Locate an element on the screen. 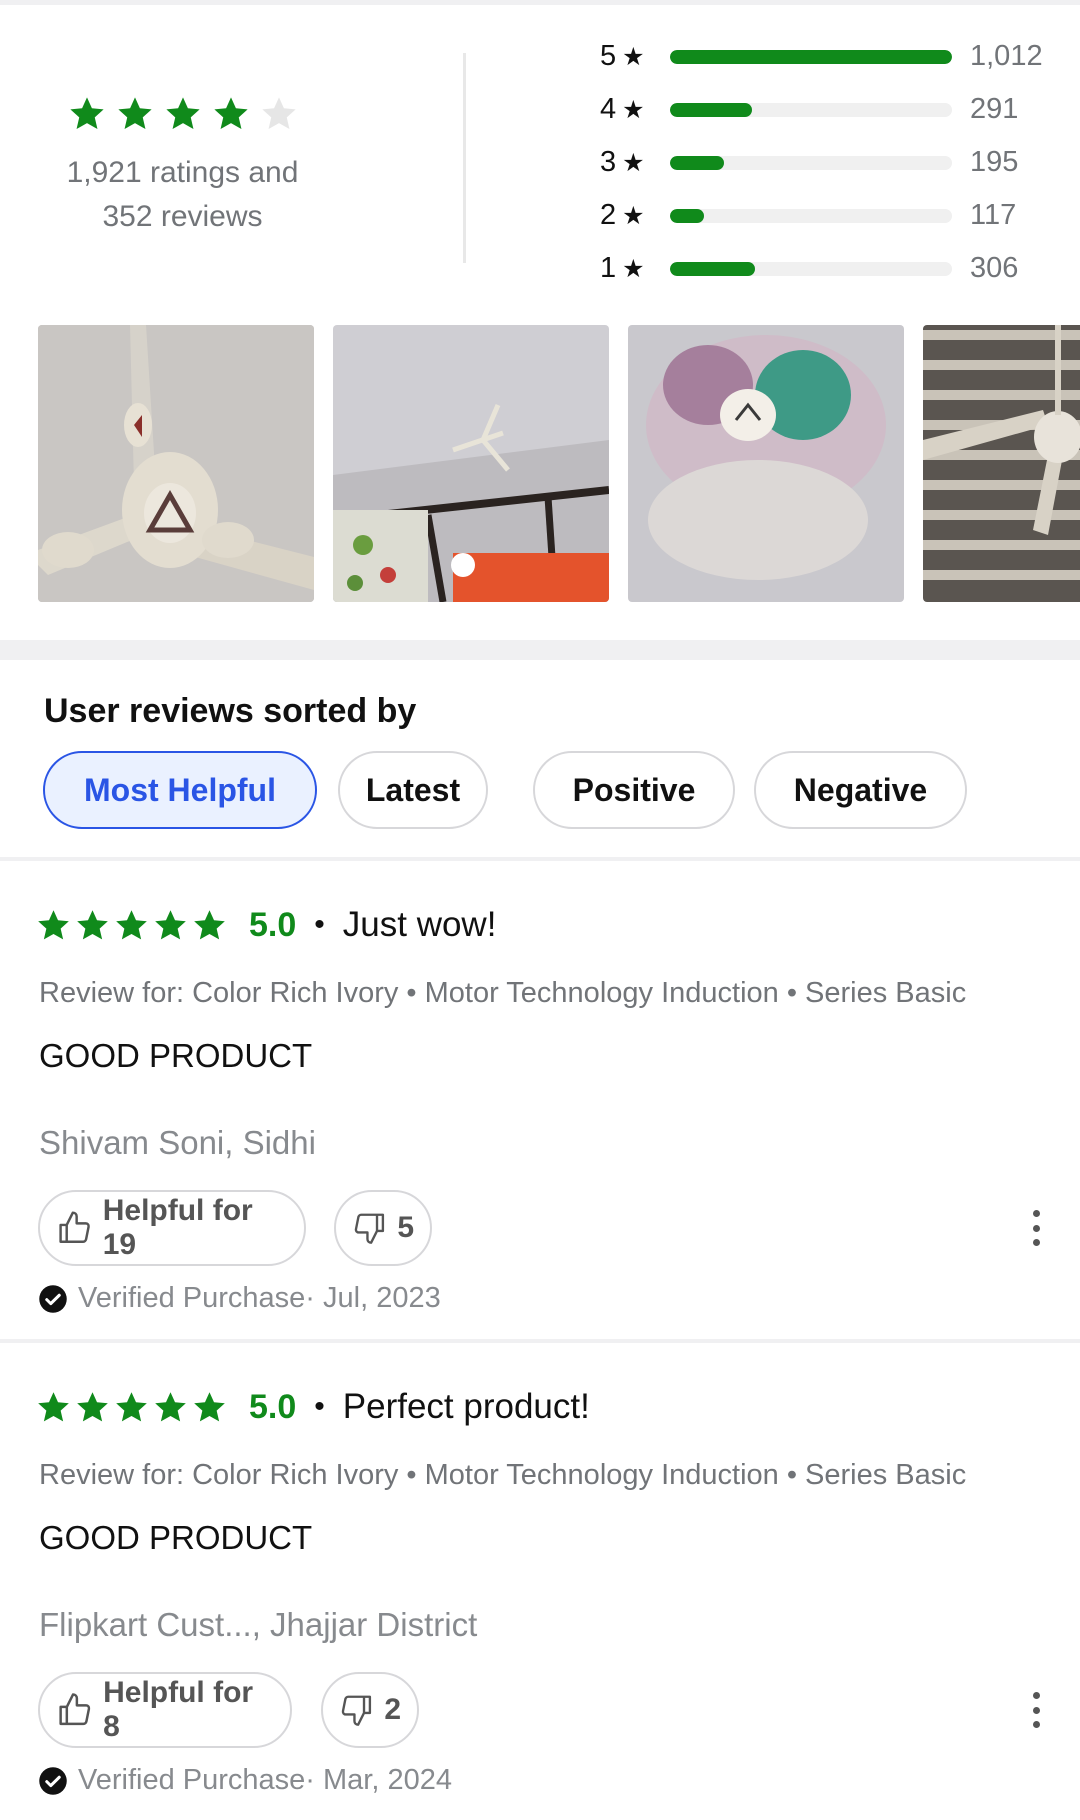  section-divider is located at coordinates (540, 650).